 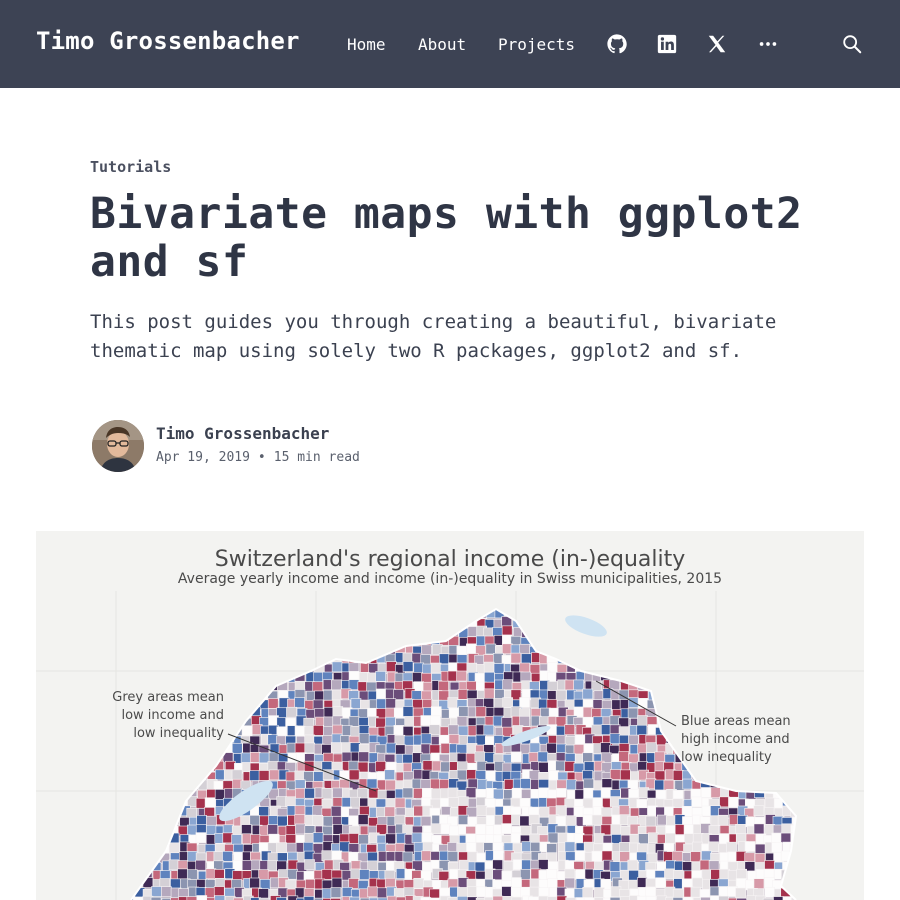 What do you see at coordinates (717, 44) in the screenshot?
I see `x-icon` at bounding box center [717, 44].